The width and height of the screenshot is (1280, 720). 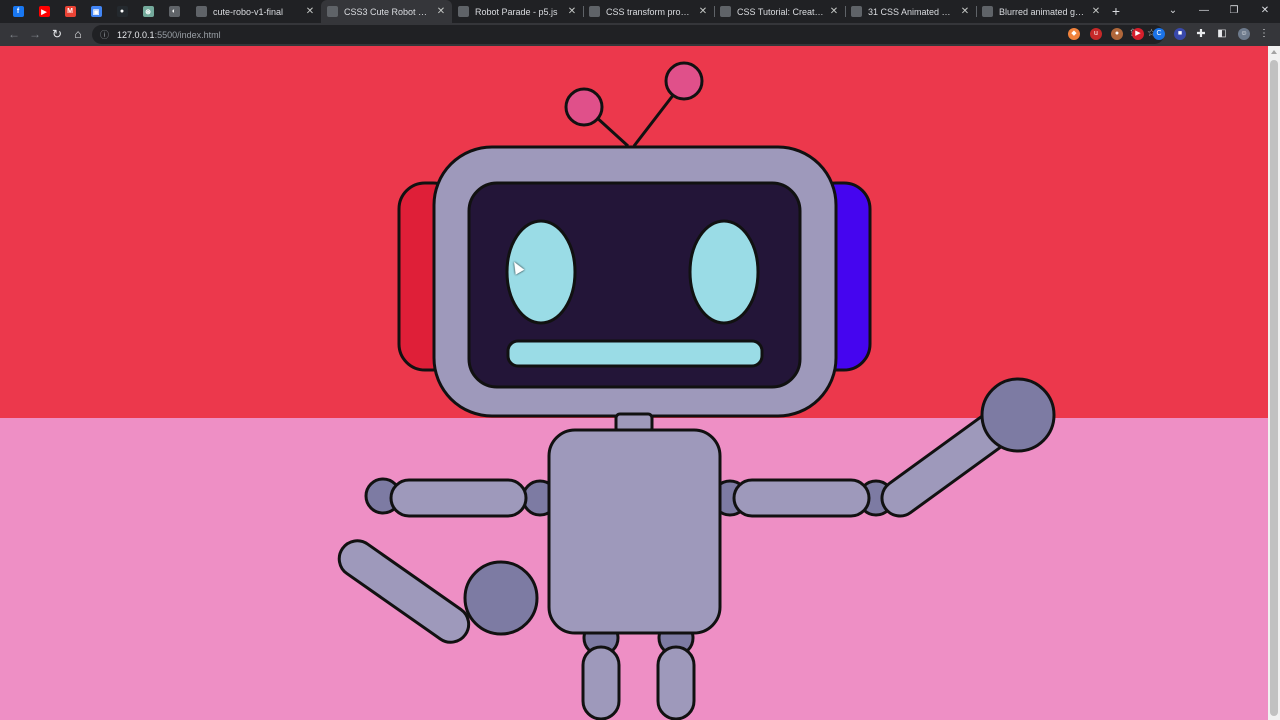 I want to click on tab-title: Robot Parade - p5.js, so click(x=516, y=11).